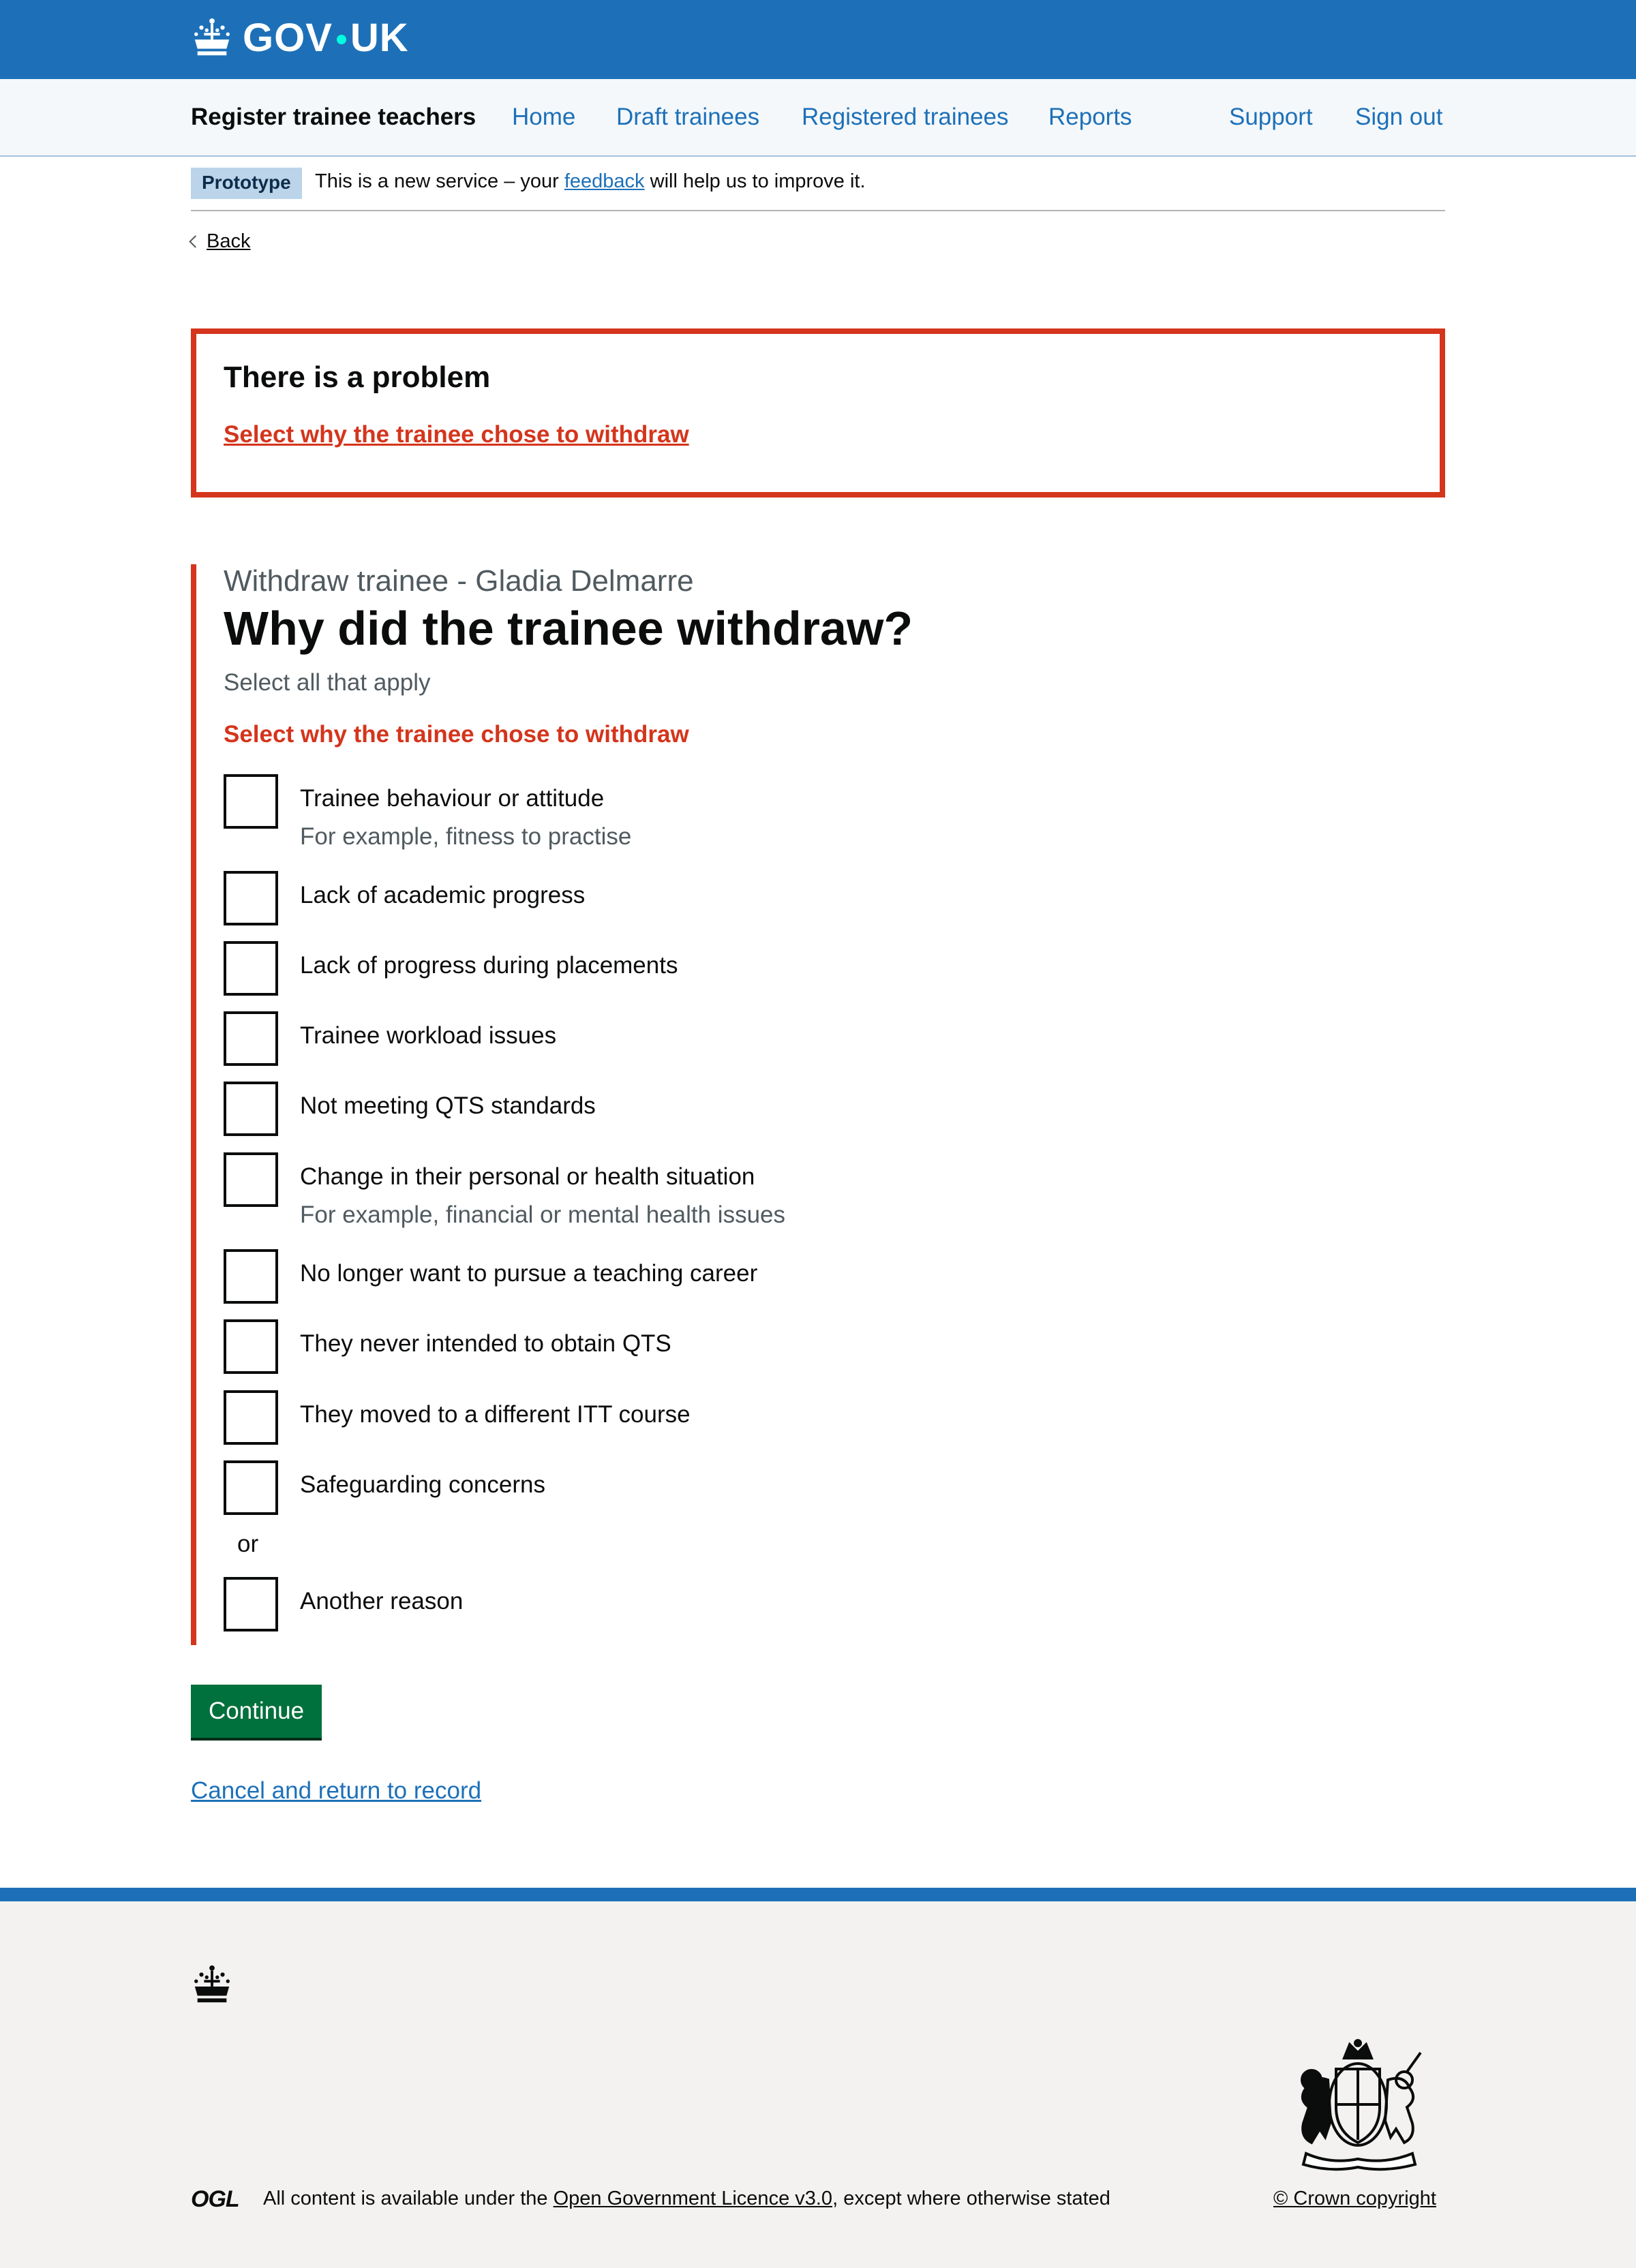  What do you see at coordinates (457, 734) in the screenshot?
I see `field-error-message: Select why the trainee chose to withdraw` at bounding box center [457, 734].